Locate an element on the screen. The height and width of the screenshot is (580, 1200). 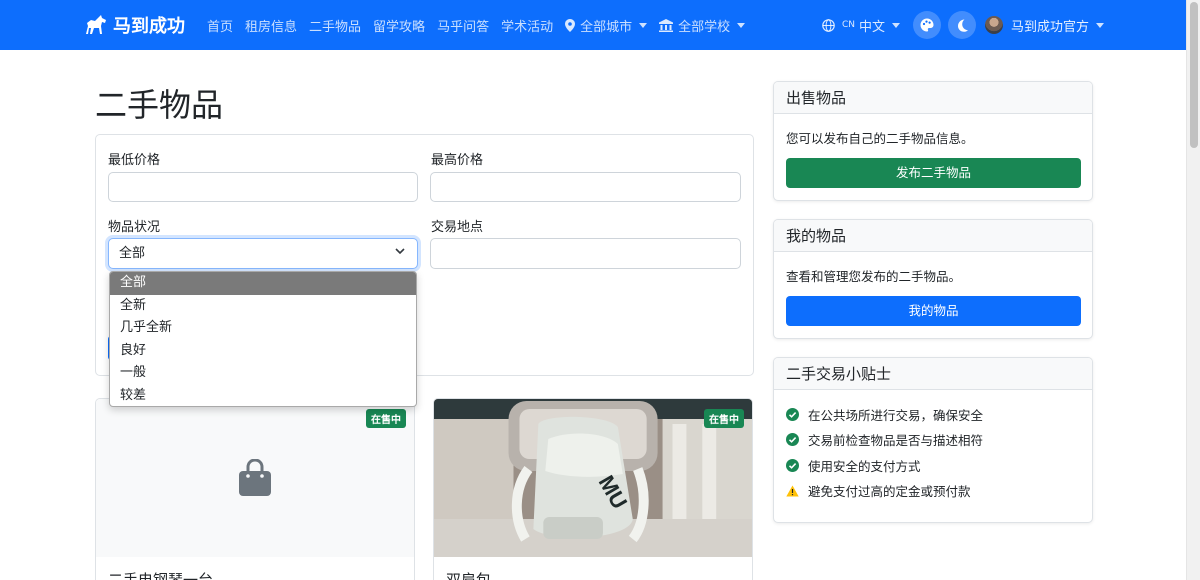
product-card: 在售中 二手电钢琴一台 is located at coordinates (255, 489).